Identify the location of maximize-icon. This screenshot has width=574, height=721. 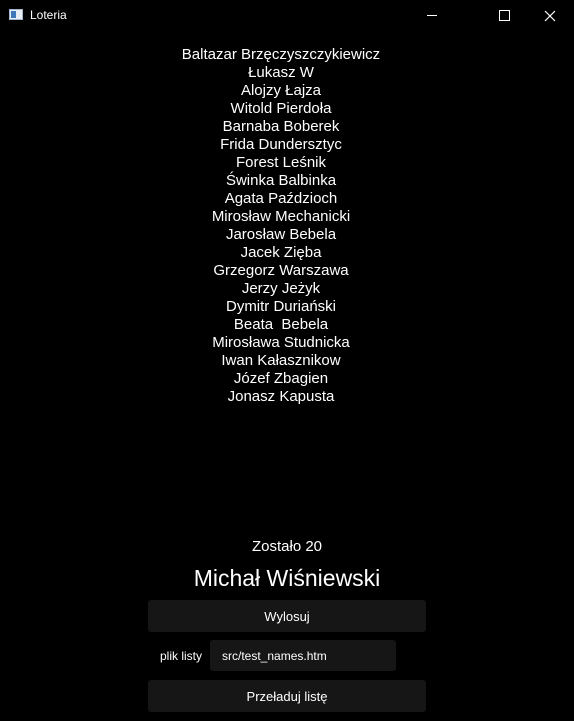
(504, 15).